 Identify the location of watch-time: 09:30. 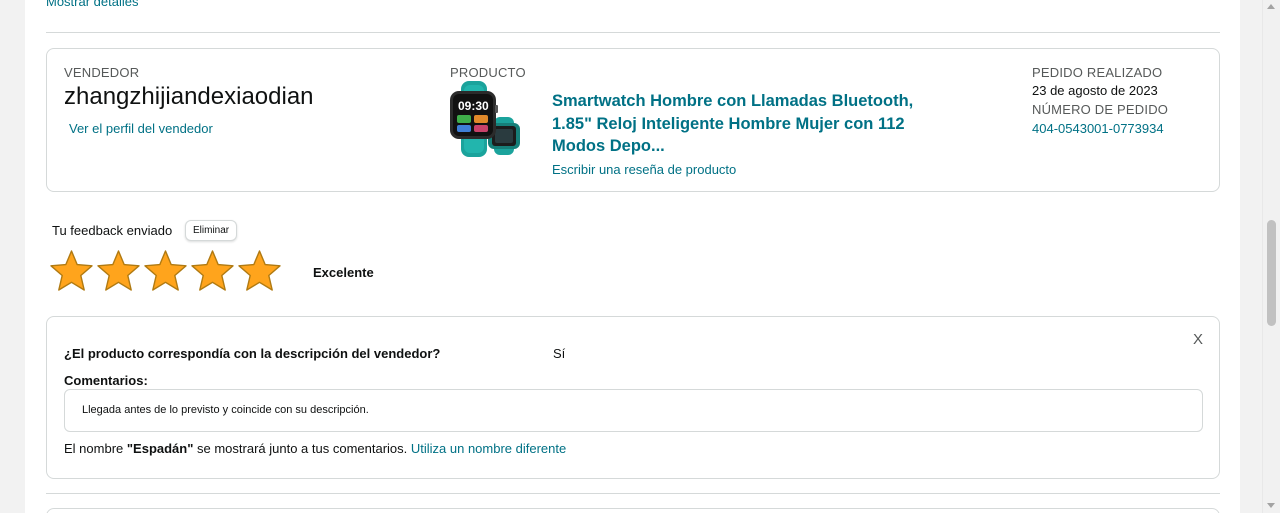
(473, 106).